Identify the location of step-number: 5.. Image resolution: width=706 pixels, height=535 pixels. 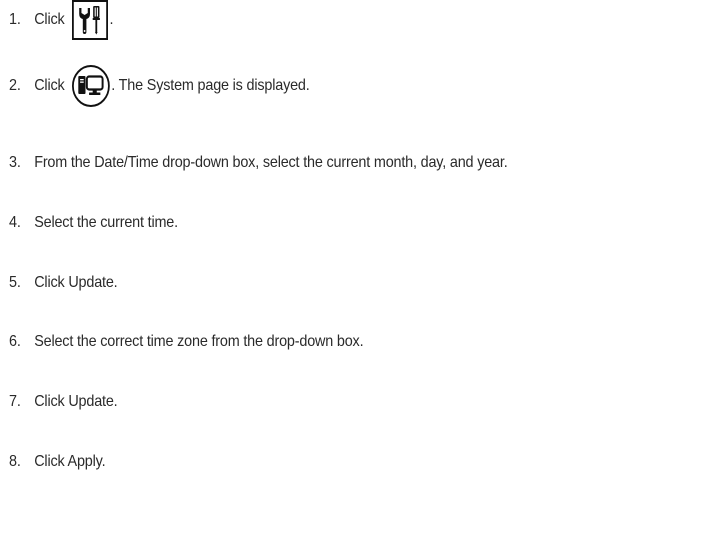
(15, 282).